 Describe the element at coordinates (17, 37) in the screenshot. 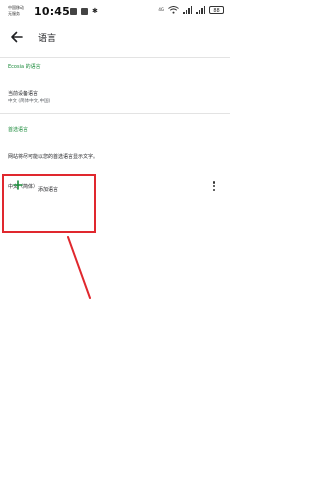

I see `arrow-left-icon` at that location.